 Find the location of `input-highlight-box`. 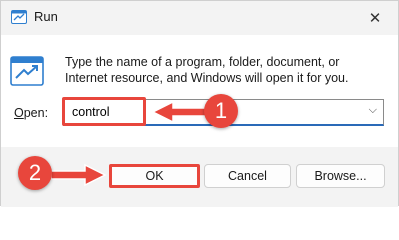

input-highlight-box is located at coordinates (104, 111).